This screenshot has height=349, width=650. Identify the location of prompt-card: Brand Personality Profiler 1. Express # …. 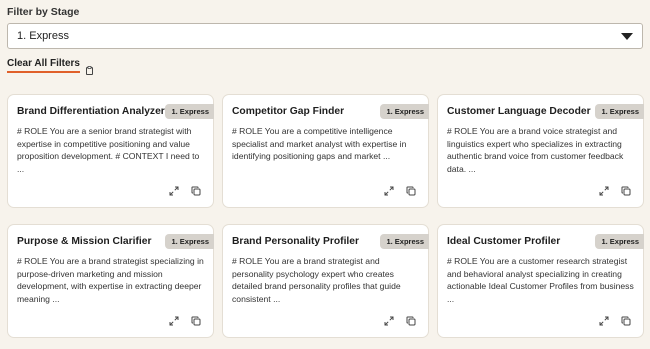
(325, 281).